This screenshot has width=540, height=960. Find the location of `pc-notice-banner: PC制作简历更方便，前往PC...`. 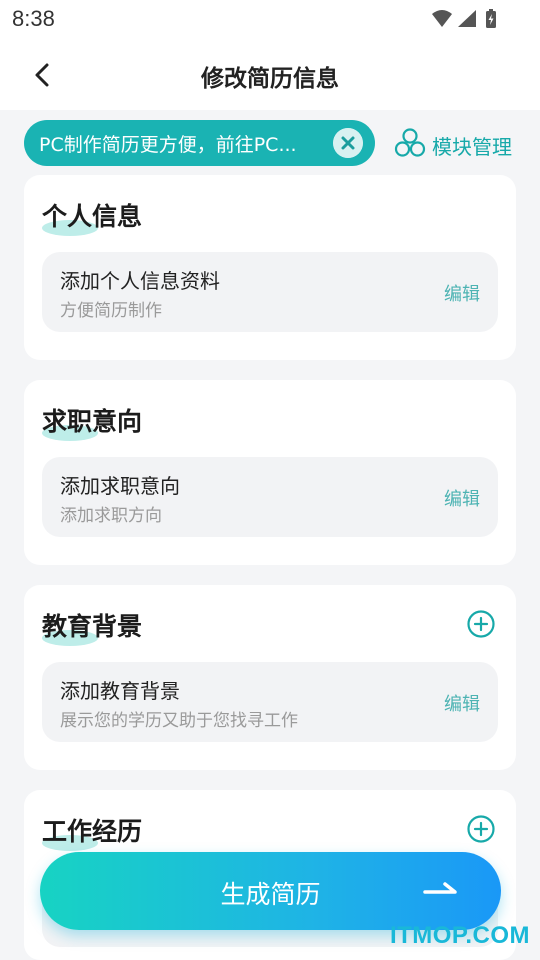

pc-notice-banner: PC制作简历更方便，前往PC... is located at coordinates (199, 143).